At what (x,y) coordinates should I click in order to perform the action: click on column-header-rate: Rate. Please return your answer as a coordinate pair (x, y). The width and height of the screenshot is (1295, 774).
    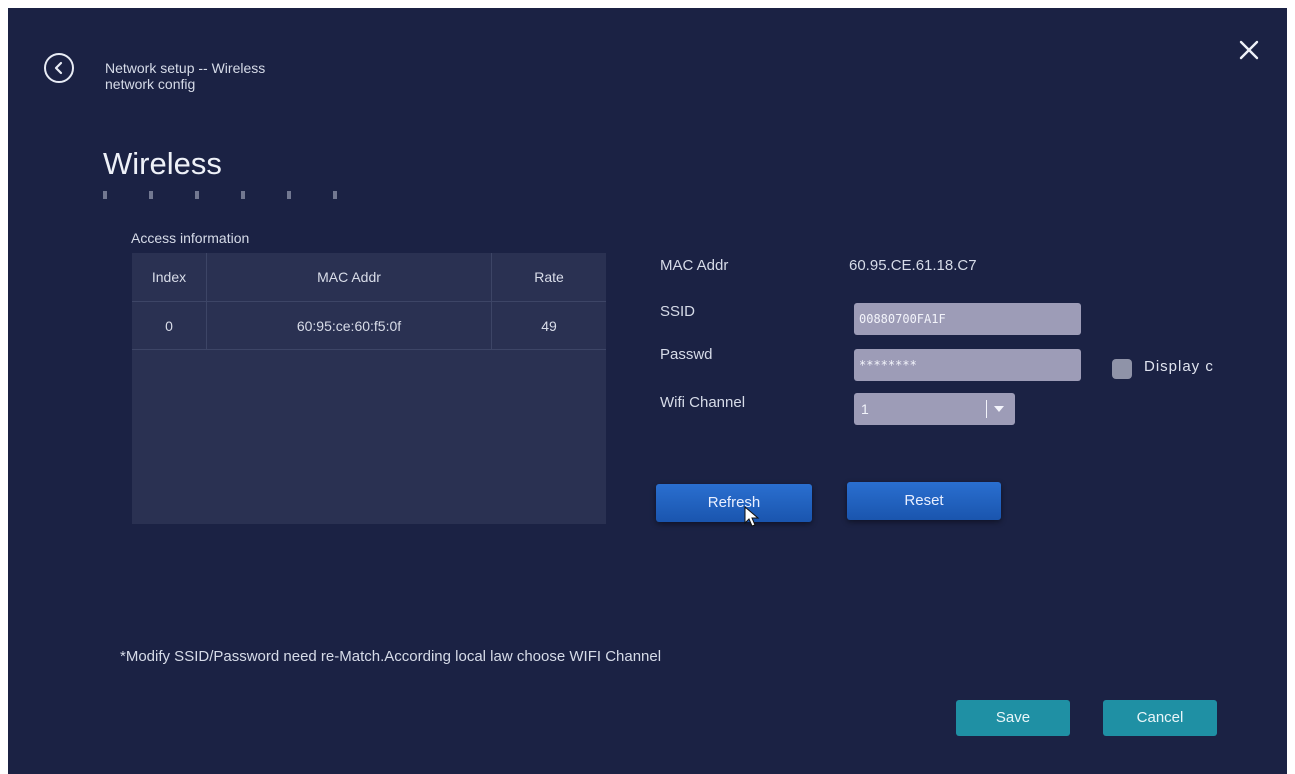
    Looking at the image, I should click on (548, 277).